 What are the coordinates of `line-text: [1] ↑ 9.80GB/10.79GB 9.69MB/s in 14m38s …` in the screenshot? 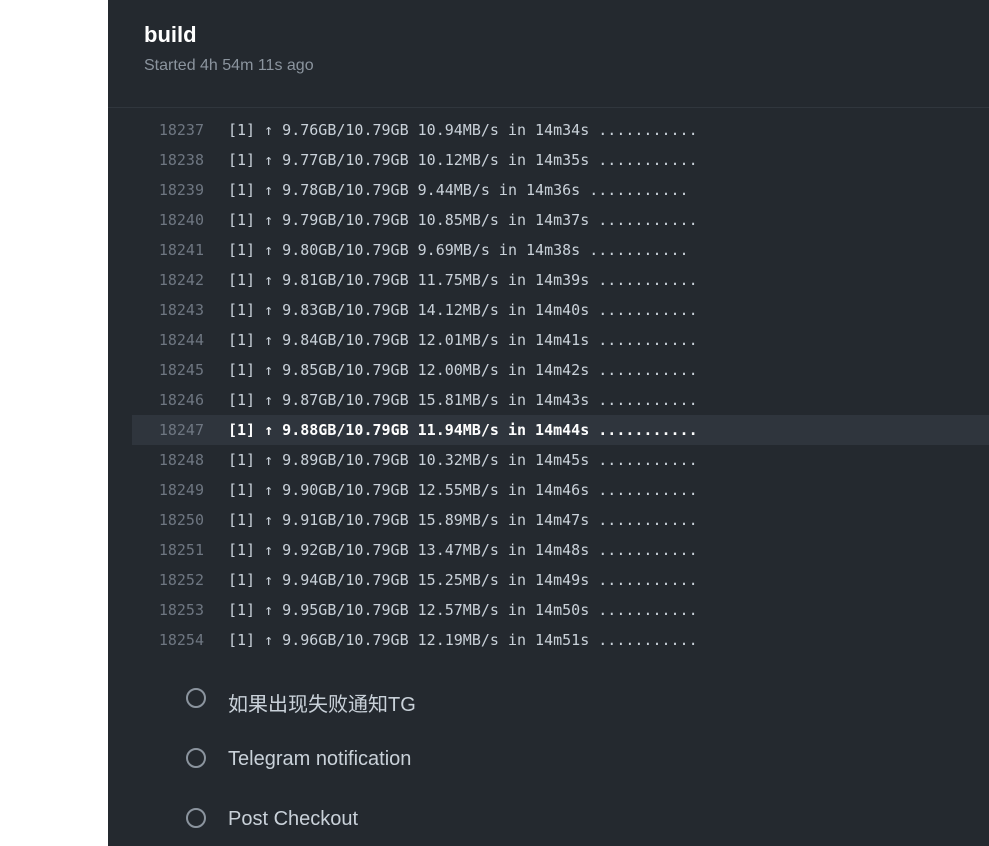 It's located at (458, 250).